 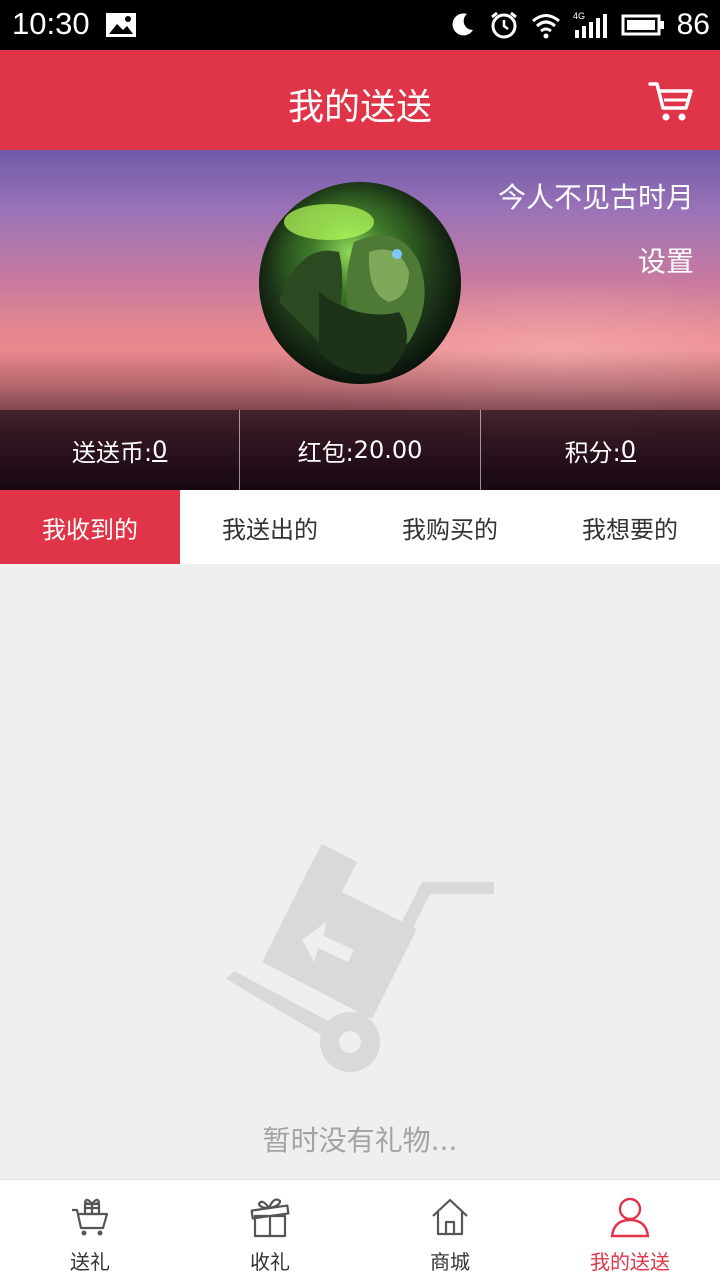 What do you see at coordinates (90, 527) in the screenshot?
I see `tab-received: 我收到的` at bounding box center [90, 527].